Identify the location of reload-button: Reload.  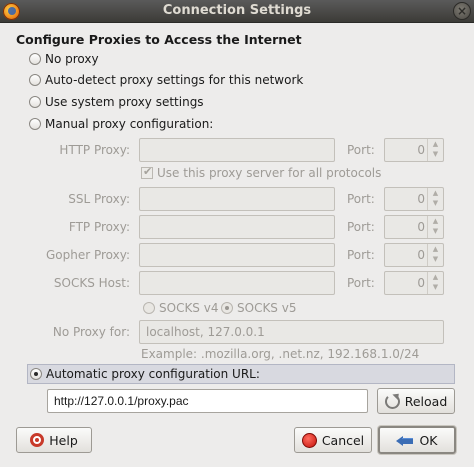
(416, 401).